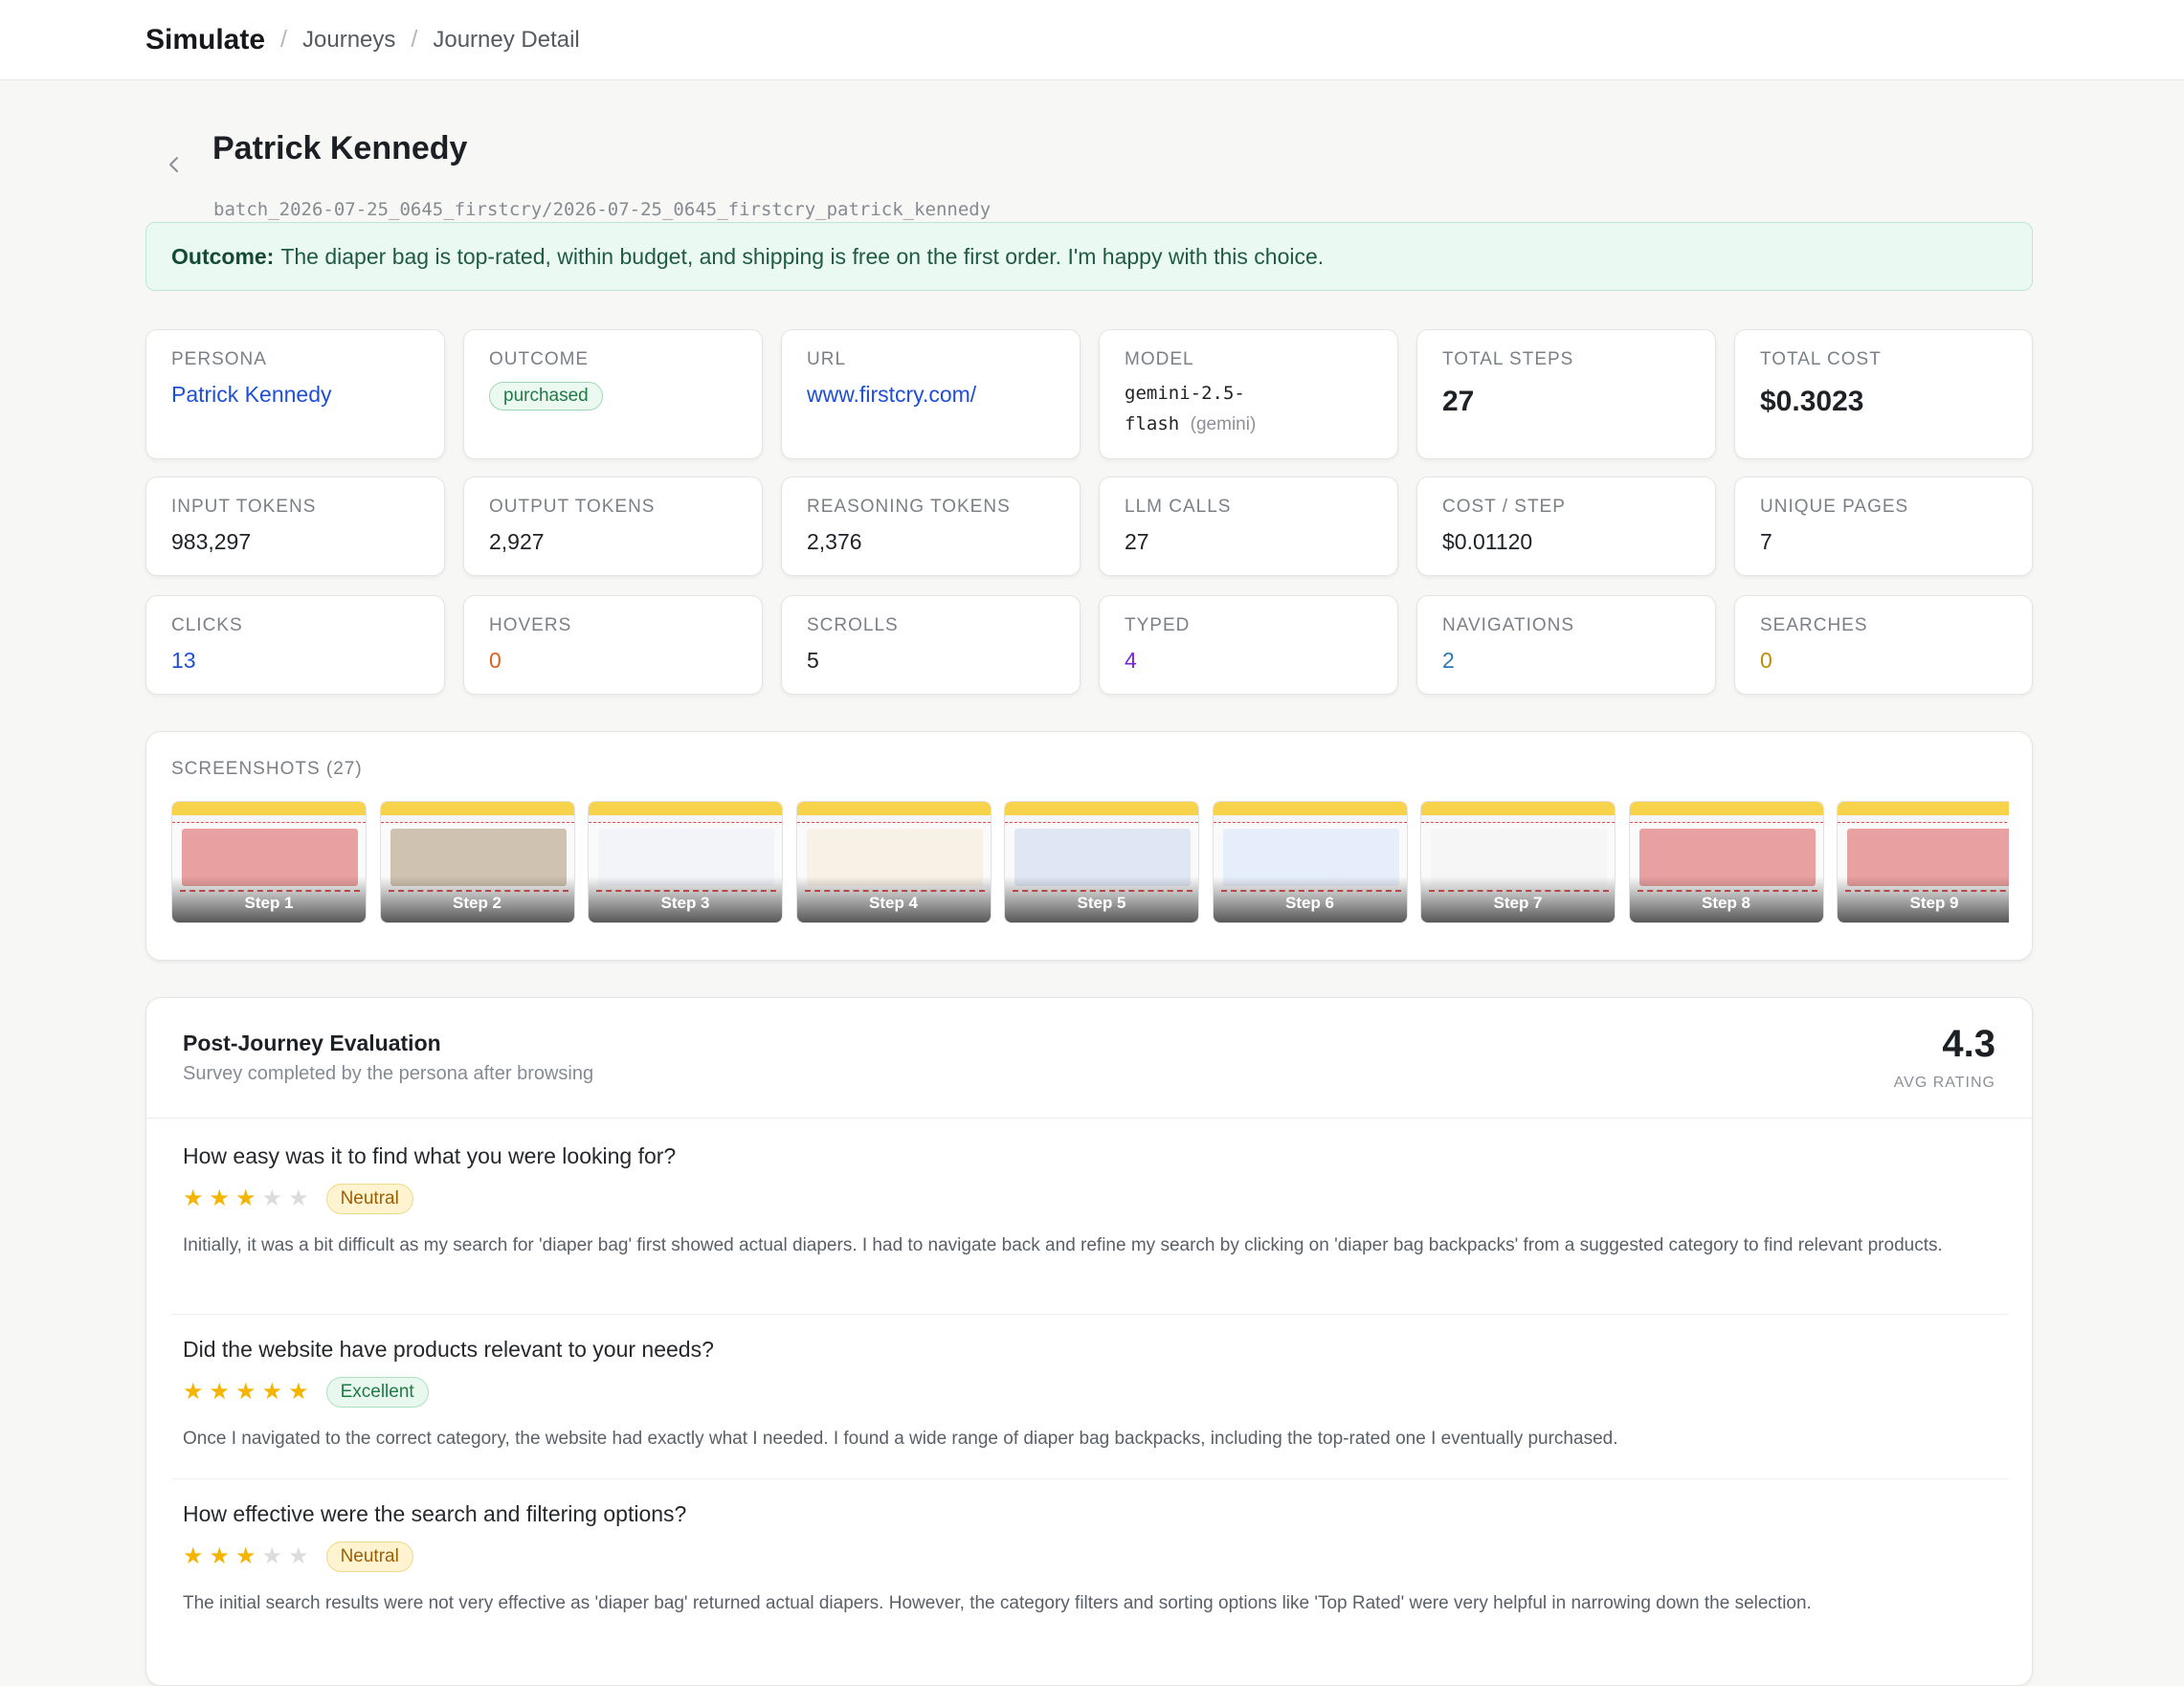  Describe the element at coordinates (685, 903) in the screenshot. I see `thumbnail-step-label: Step 3` at that location.